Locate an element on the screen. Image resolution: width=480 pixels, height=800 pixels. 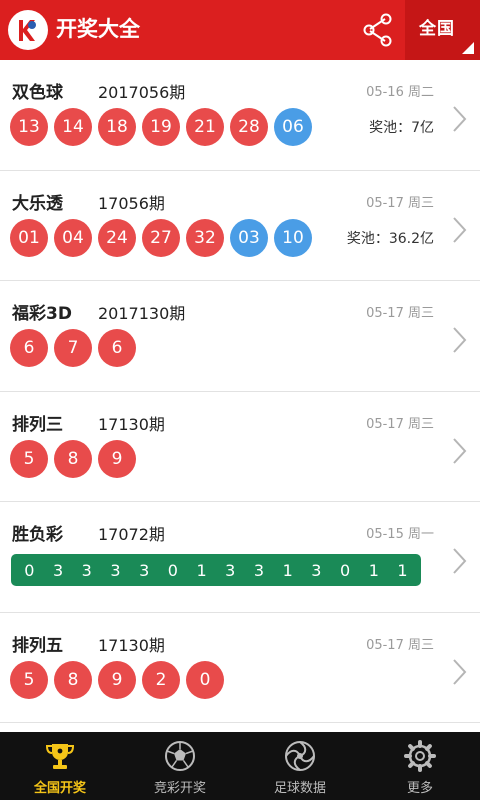
red-ball: 19 is located at coordinates (161, 127).